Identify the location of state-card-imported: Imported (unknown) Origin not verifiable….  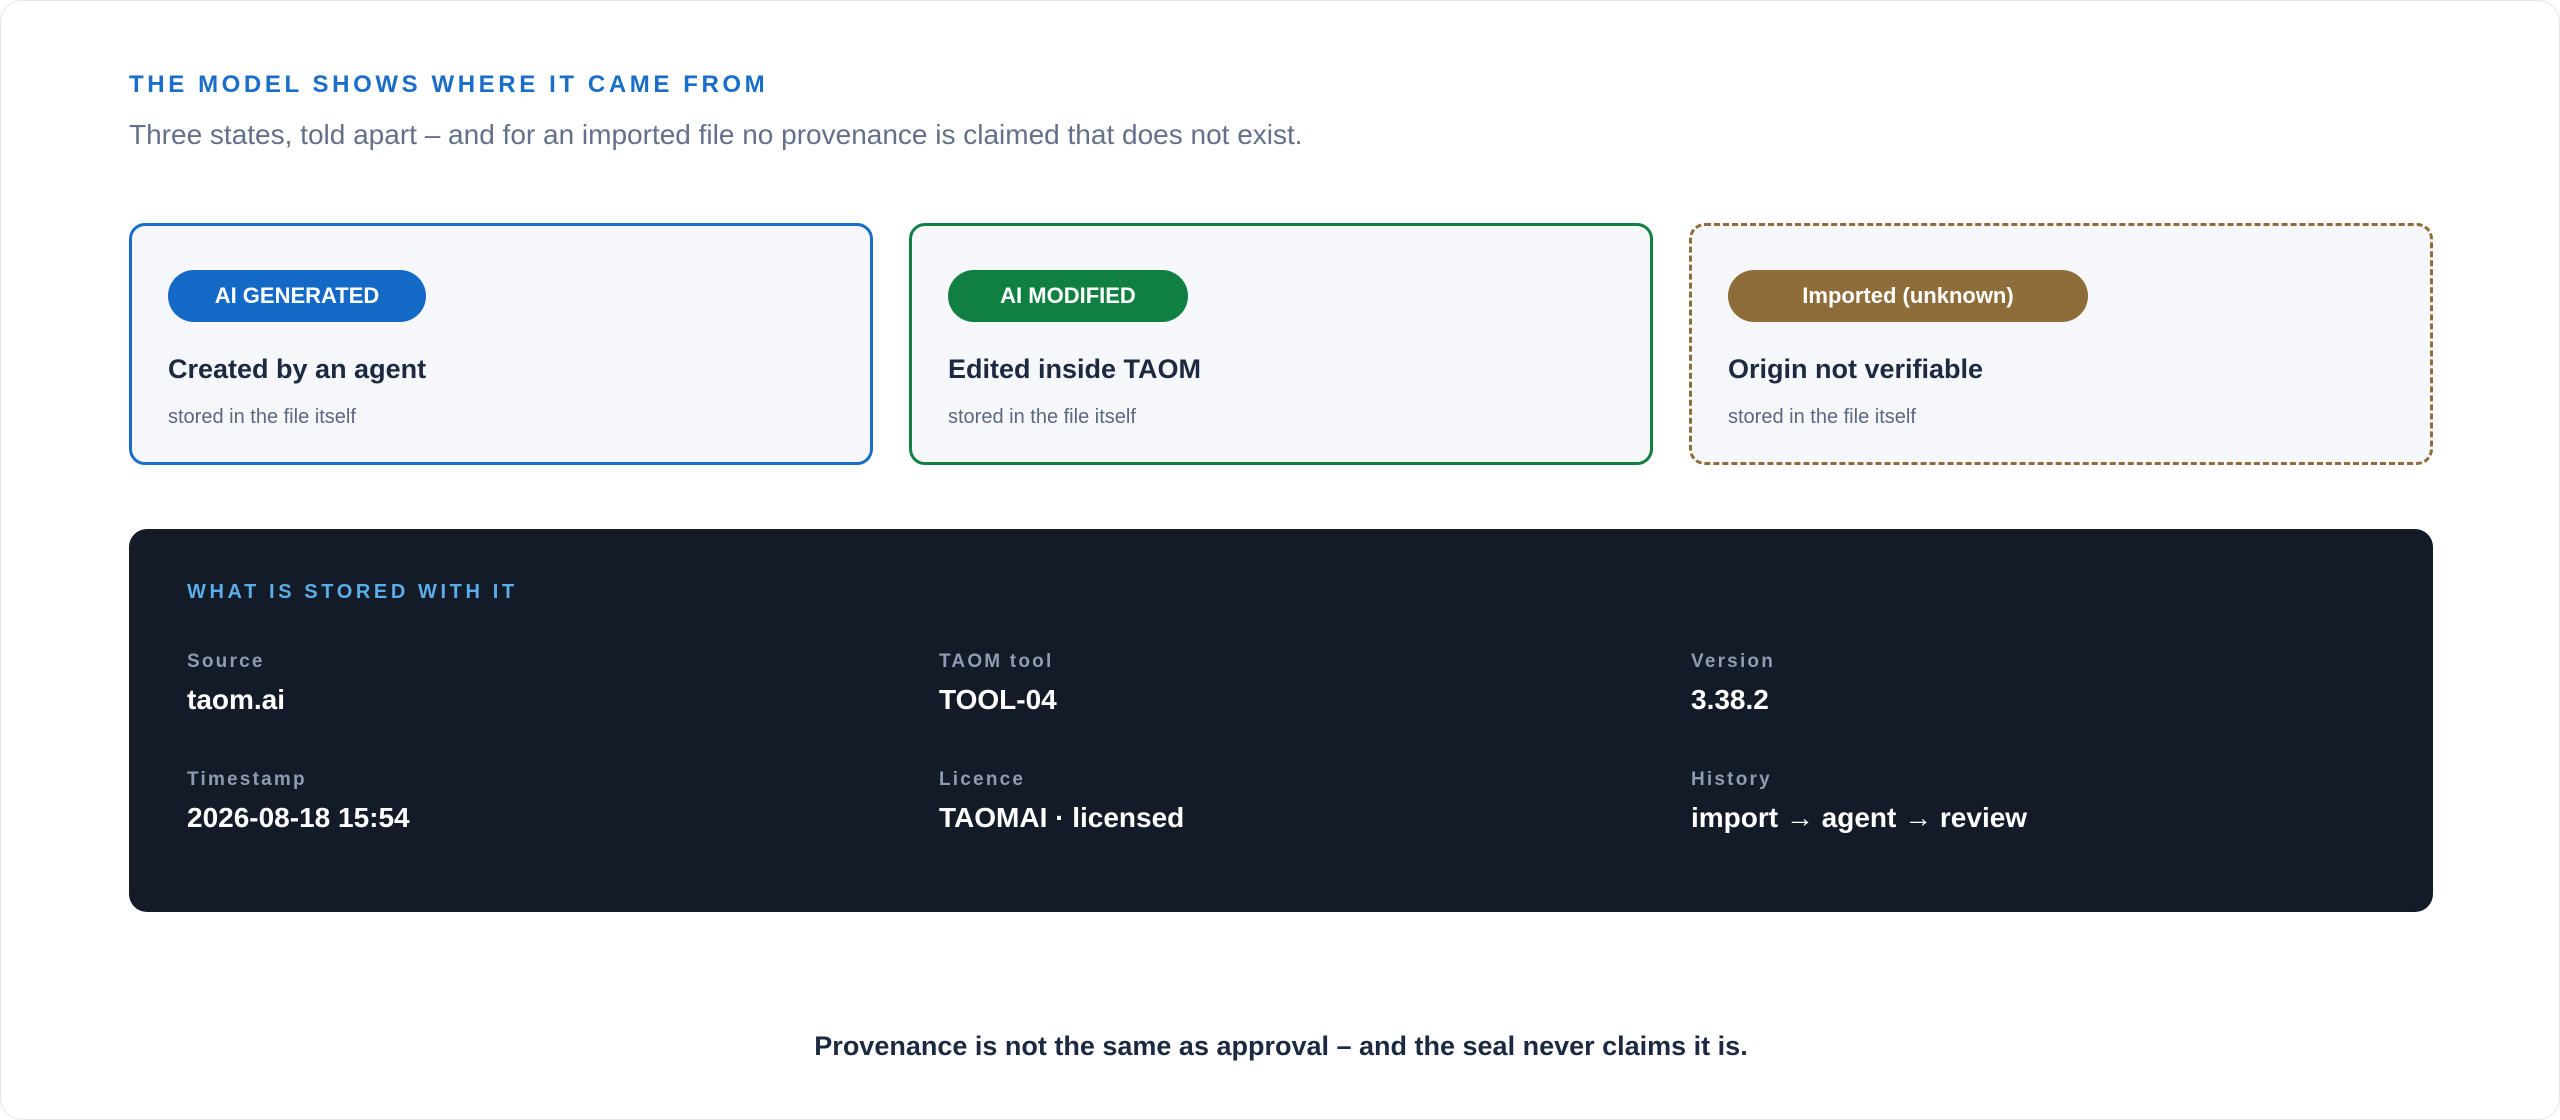
(2061, 344).